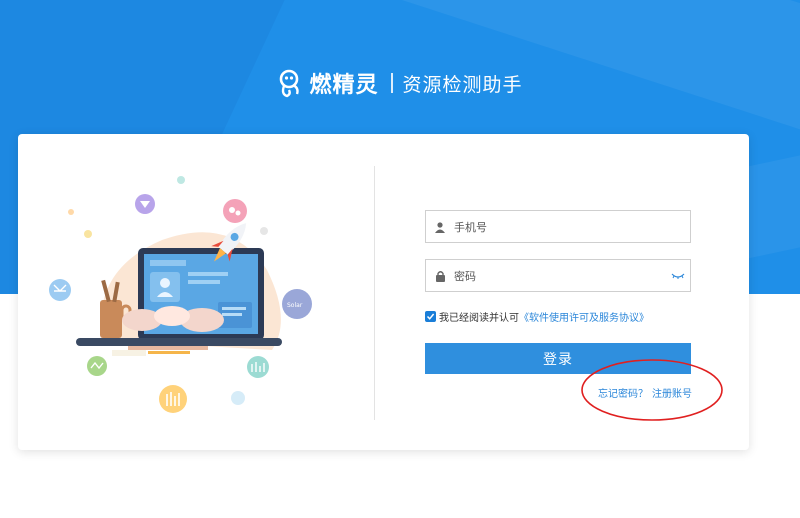 The image size is (800, 518). What do you see at coordinates (678, 275) in the screenshot?
I see `eye-closed-icon` at bounding box center [678, 275].